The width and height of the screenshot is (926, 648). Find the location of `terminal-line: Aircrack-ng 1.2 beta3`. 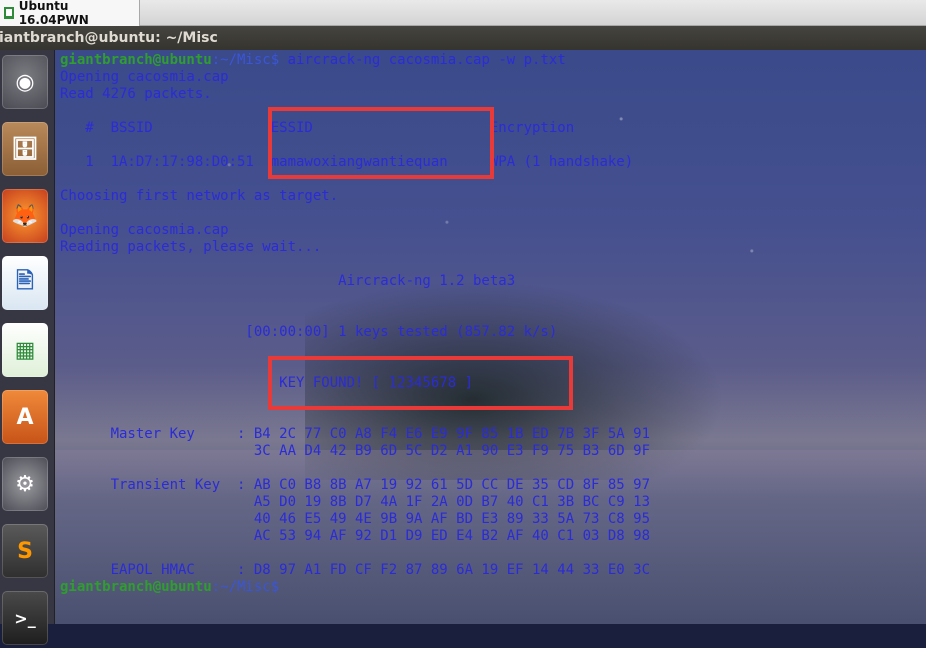

terminal-line: Aircrack-ng 1.2 beta3 is located at coordinates (288, 281).